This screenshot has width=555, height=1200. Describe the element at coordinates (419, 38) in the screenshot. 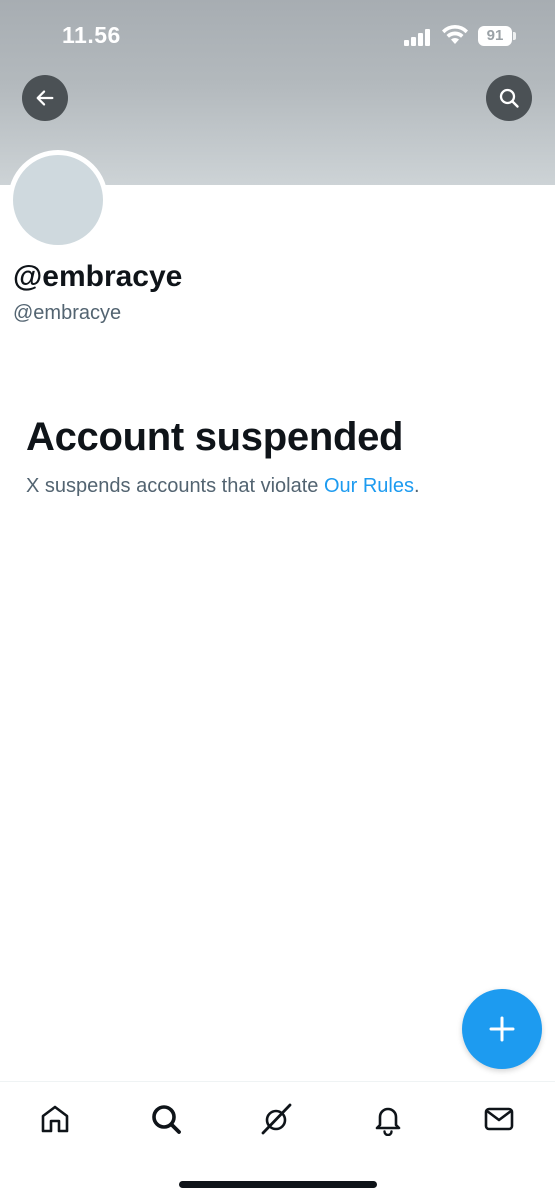

I see `cellular-signal-icon` at that location.